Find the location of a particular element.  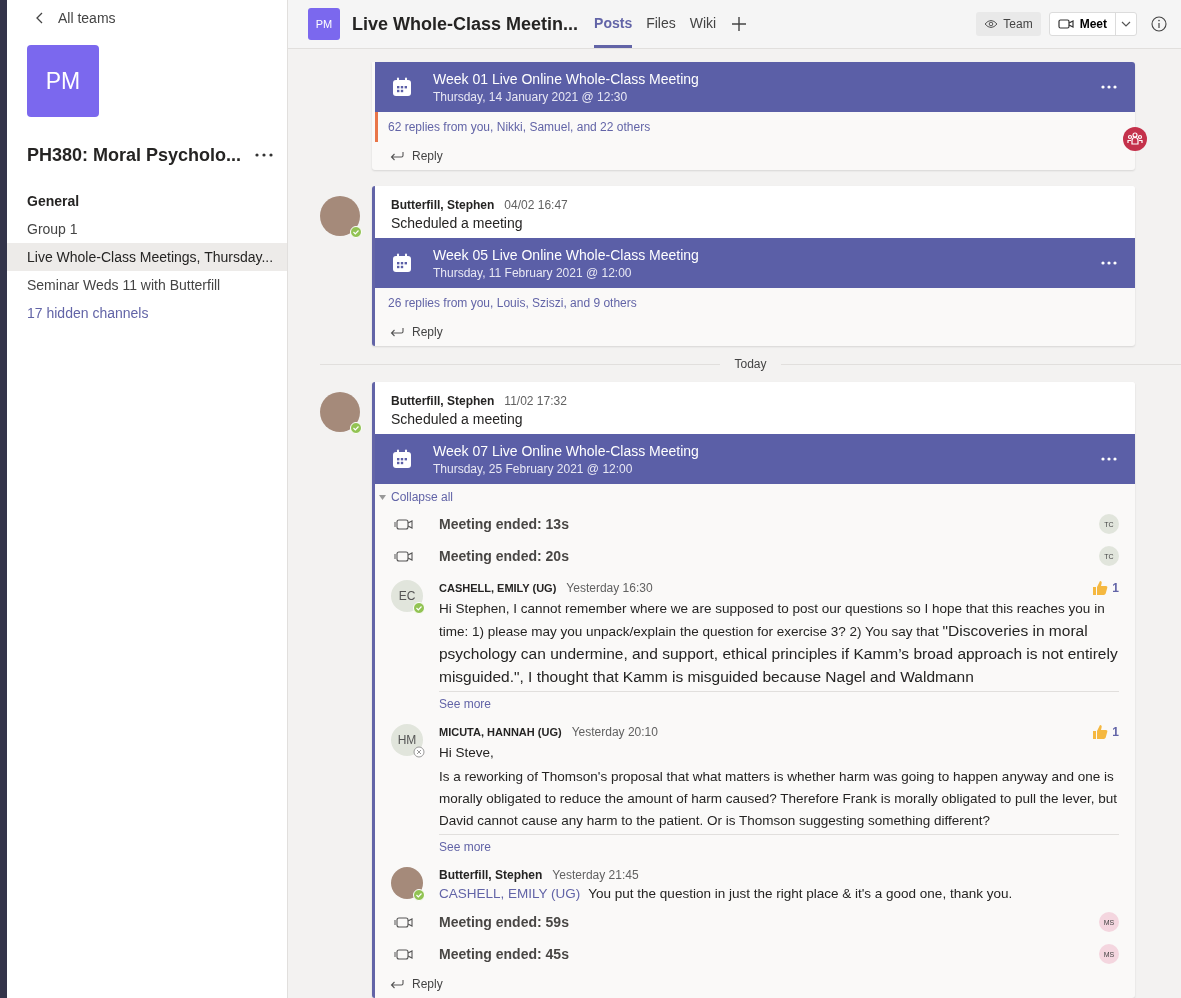

people-badge-icon is located at coordinates (1135, 139).